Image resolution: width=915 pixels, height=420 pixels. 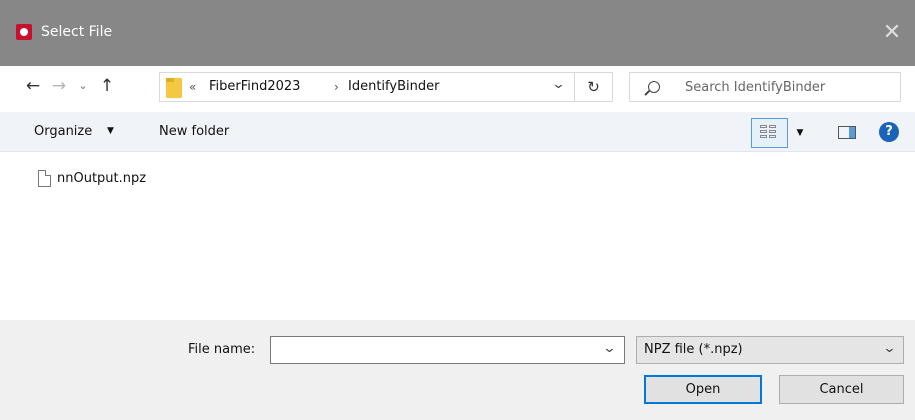 What do you see at coordinates (44, 178) in the screenshot?
I see `file-icon` at bounding box center [44, 178].